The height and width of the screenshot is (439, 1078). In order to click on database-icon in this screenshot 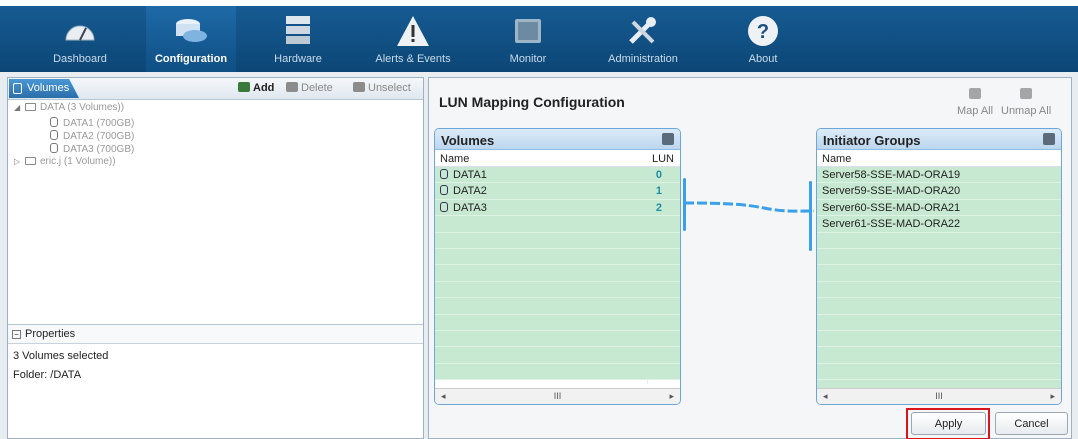, I will do `click(191, 30)`.